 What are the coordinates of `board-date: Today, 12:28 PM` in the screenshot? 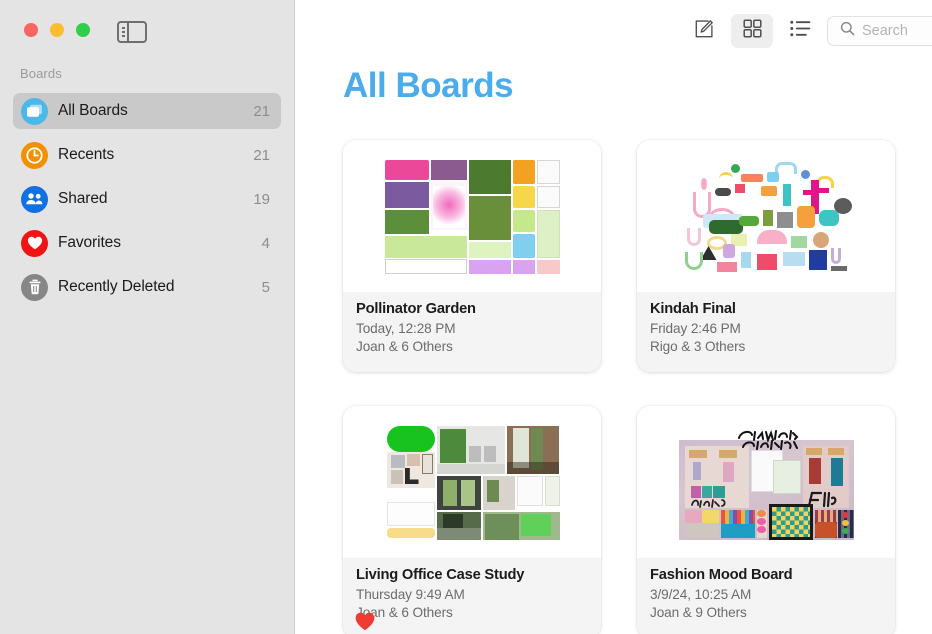 It's located at (406, 328).